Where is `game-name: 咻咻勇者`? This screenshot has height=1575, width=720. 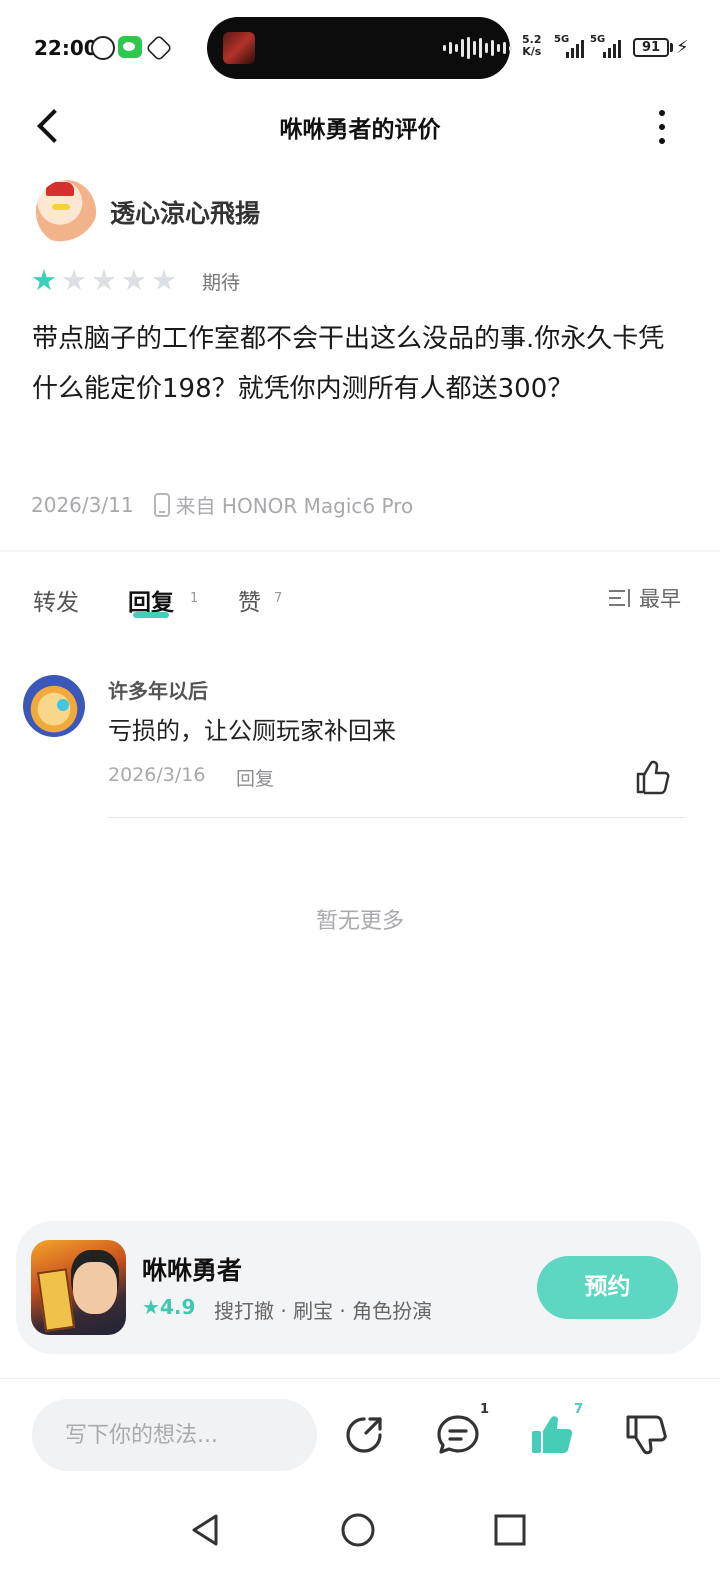
game-name: 咻咻勇者 is located at coordinates (192, 1270).